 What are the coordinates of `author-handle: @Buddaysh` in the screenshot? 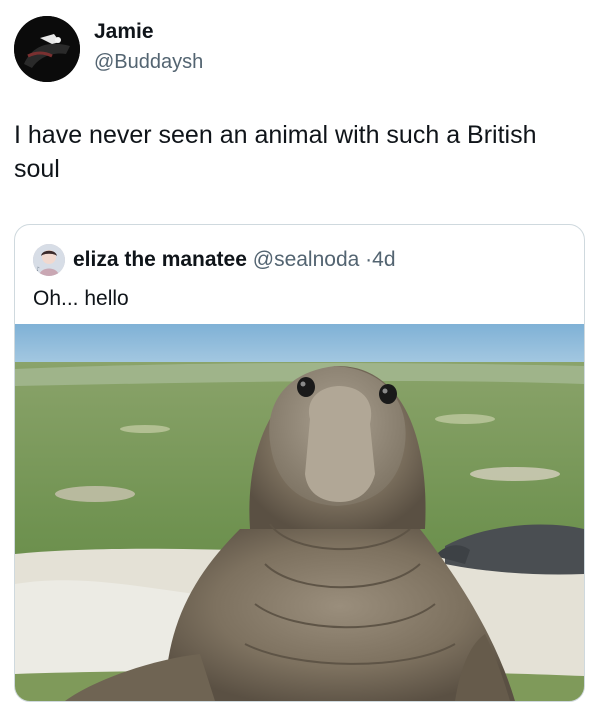 It's located at (148, 62).